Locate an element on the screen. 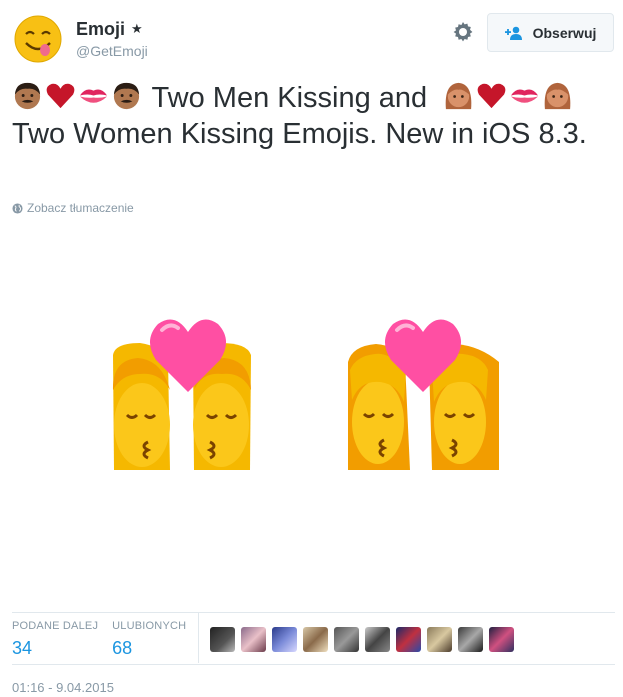 The image size is (623, 697). tweet-header: Emoji ★ @GetEmoji Obserwuj is located at coordinates (311, 35).